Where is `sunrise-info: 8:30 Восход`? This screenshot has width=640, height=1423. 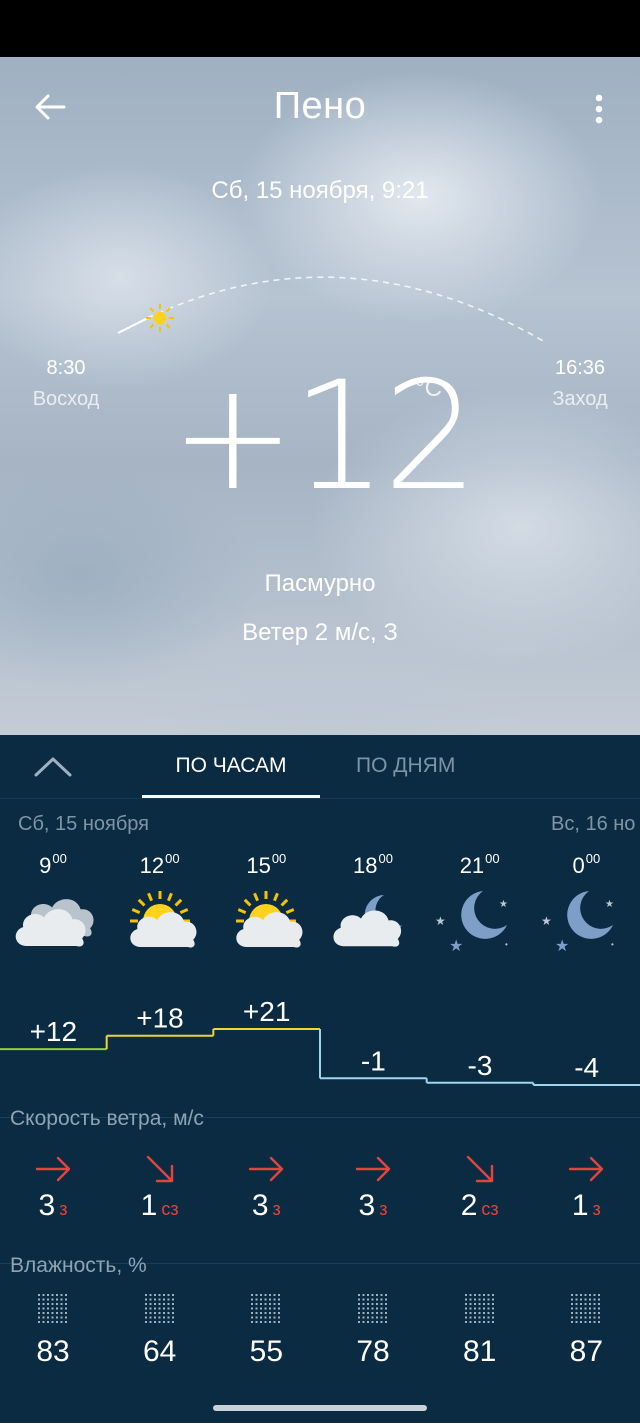
sunrise-info: 8:30 Восход is located at coordinates (66, 384).